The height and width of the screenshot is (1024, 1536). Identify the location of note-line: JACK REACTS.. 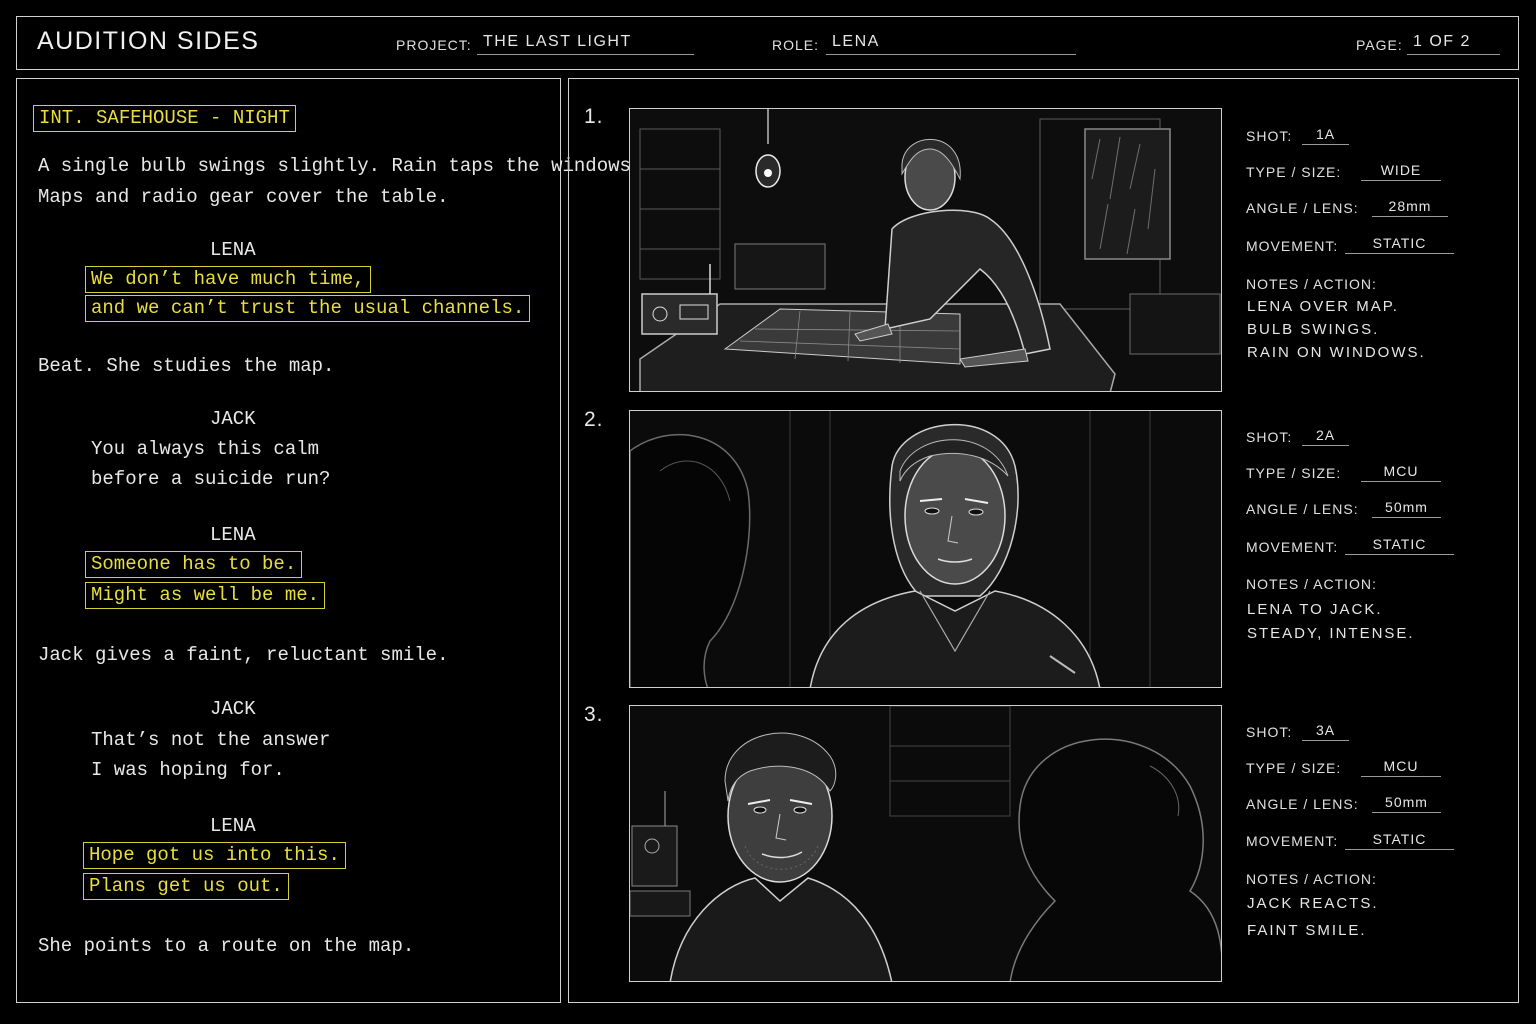
(1313, 903).